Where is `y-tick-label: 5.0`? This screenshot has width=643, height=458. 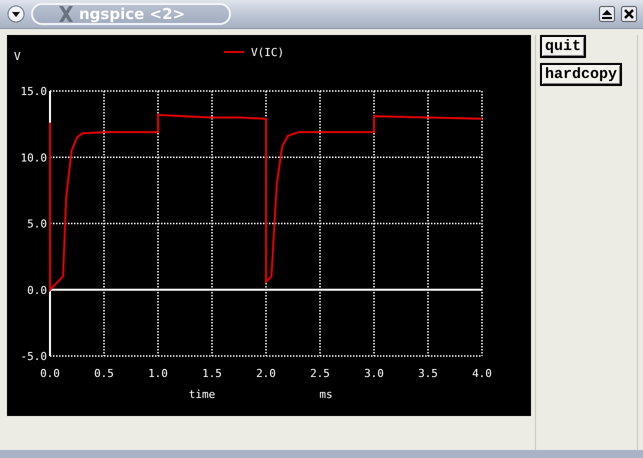 y-tick-label: 5.0 is located at coordinates (37, 224).